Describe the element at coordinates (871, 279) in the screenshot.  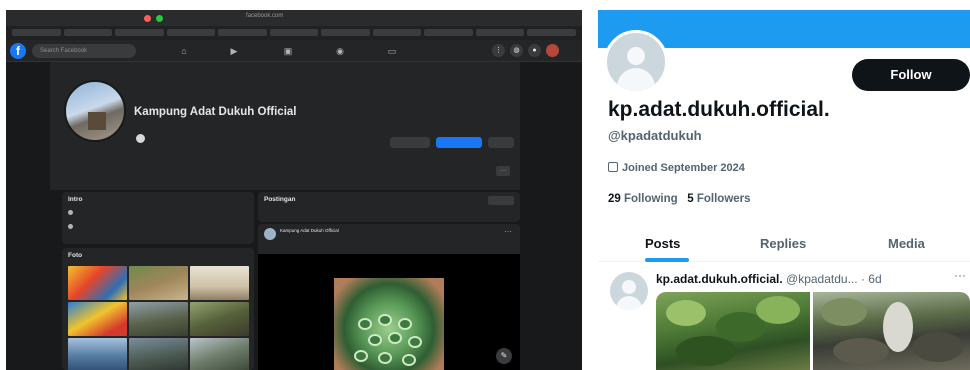
I see `post-timestamp: · 6d` at that location.